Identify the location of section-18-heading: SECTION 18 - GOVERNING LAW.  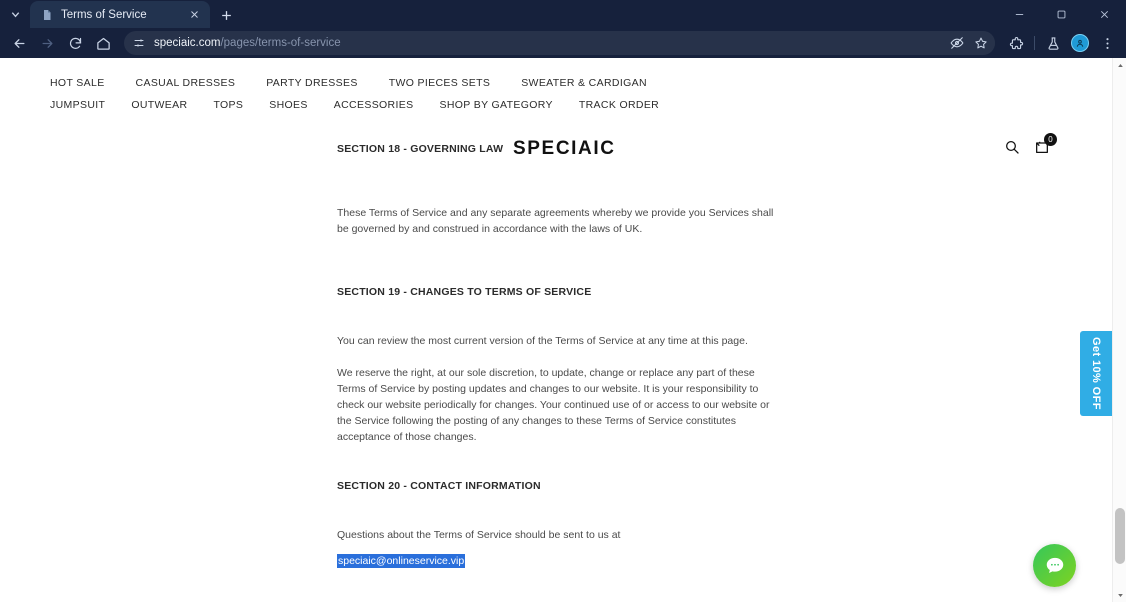
(420, 149).